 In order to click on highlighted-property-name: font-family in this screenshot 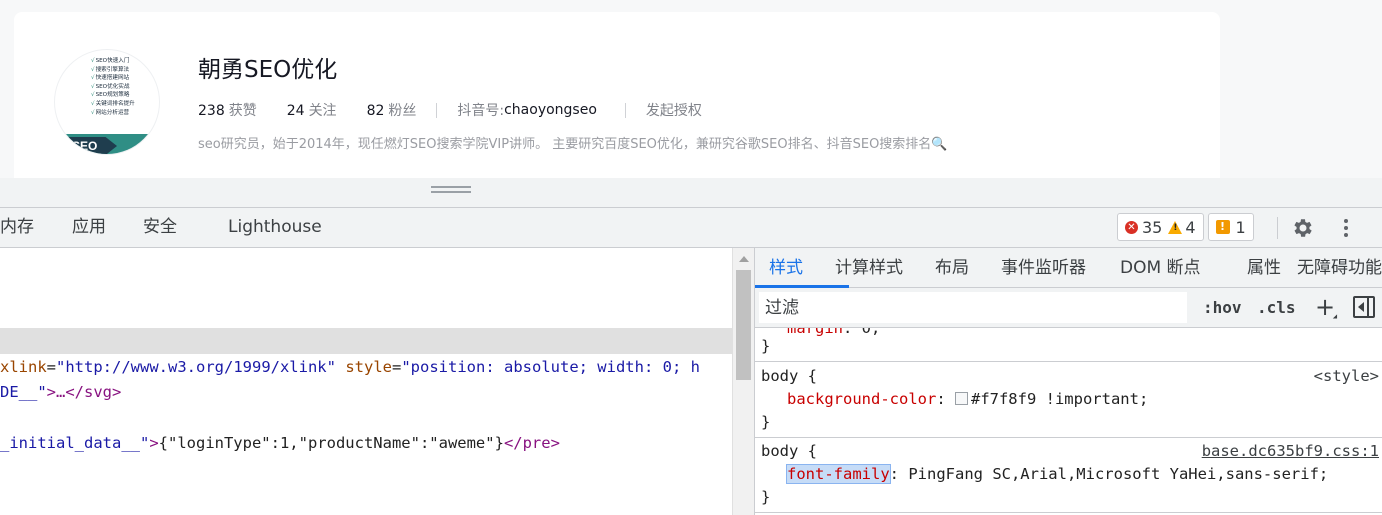, I will do `click(838, 474)`.